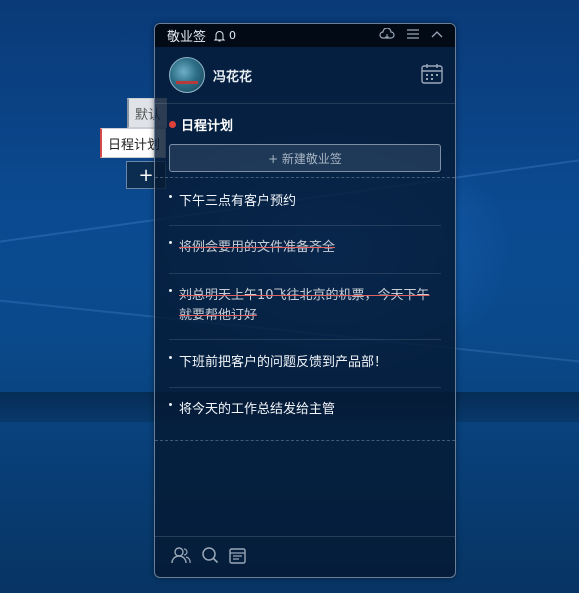 The image size is (579, 593). I want to click on titlebar: 敬业签 0, so click(305, 35).